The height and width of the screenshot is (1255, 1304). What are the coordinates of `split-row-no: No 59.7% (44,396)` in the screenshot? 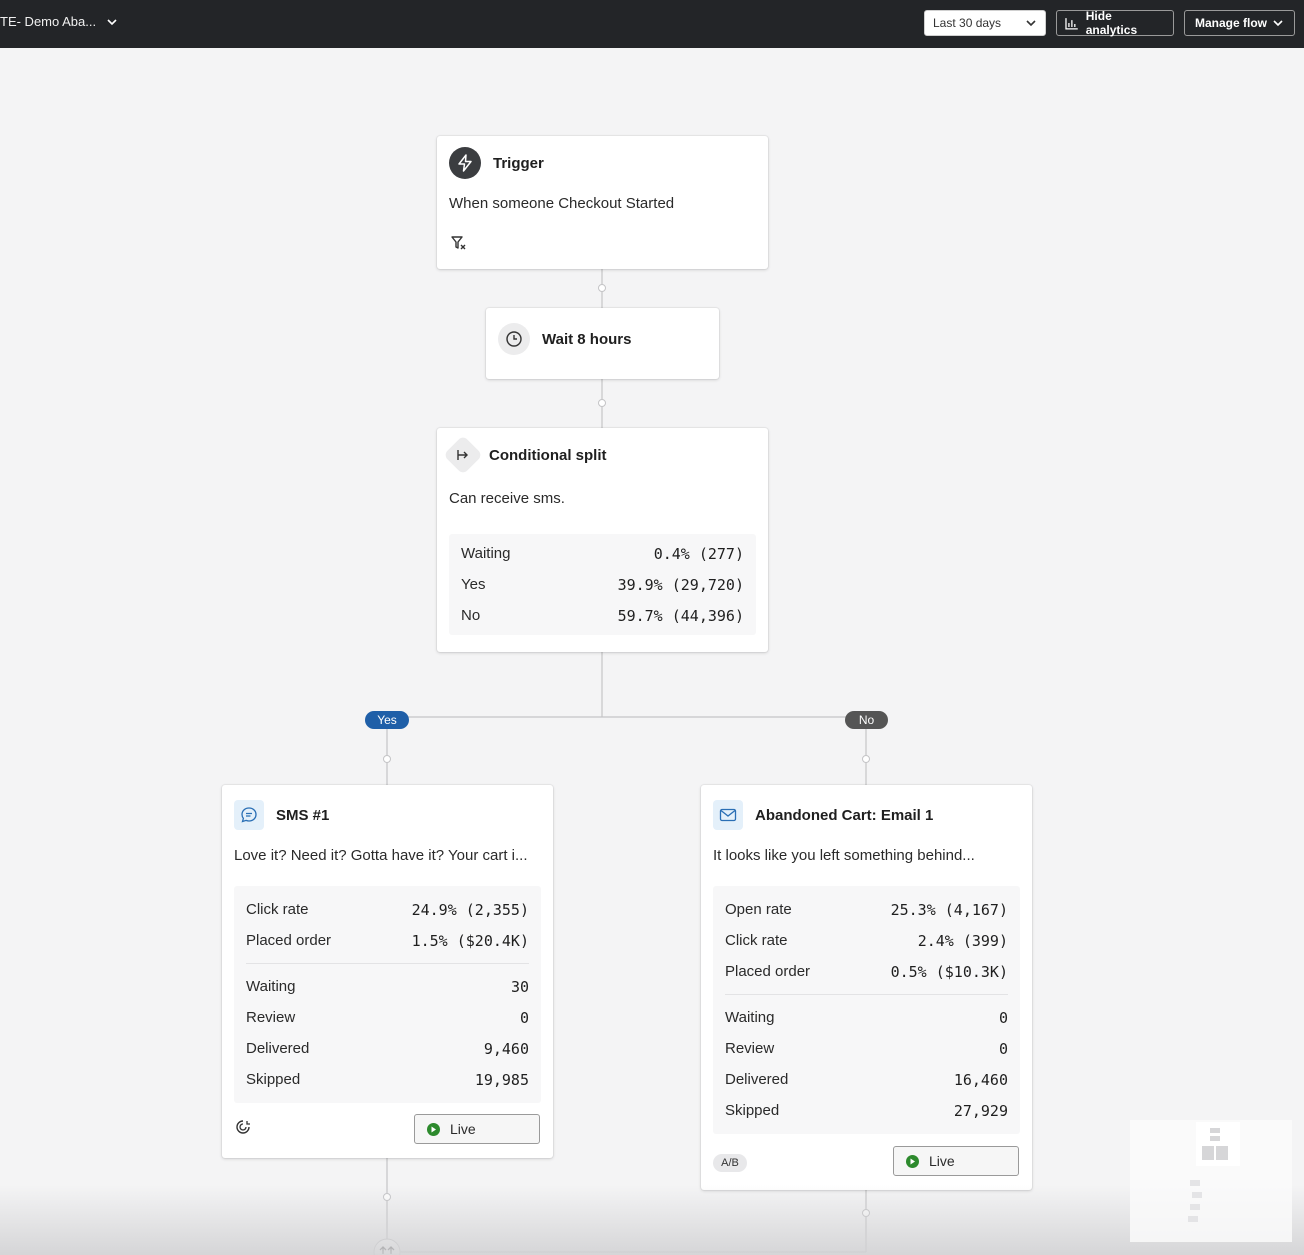 It's located at (602, 615).